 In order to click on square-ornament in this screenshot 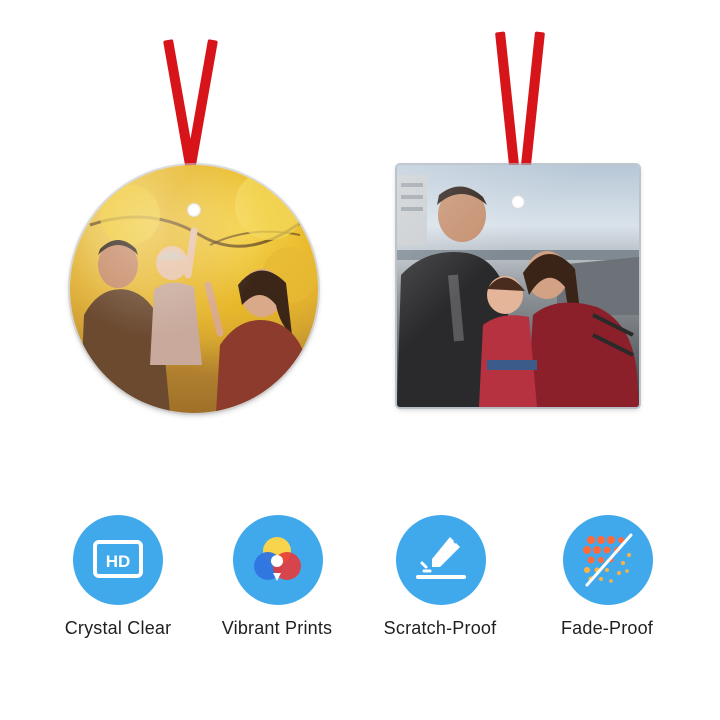, I will do `click(518, 286)`.